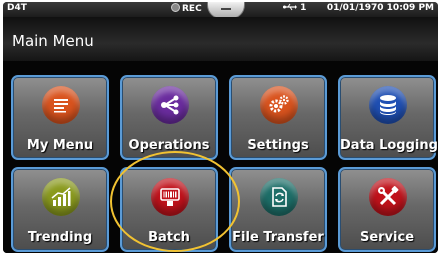 This screenshot has width=441, height=256. I want to click on tile-my-menu: My Menu, so click(60, 117).